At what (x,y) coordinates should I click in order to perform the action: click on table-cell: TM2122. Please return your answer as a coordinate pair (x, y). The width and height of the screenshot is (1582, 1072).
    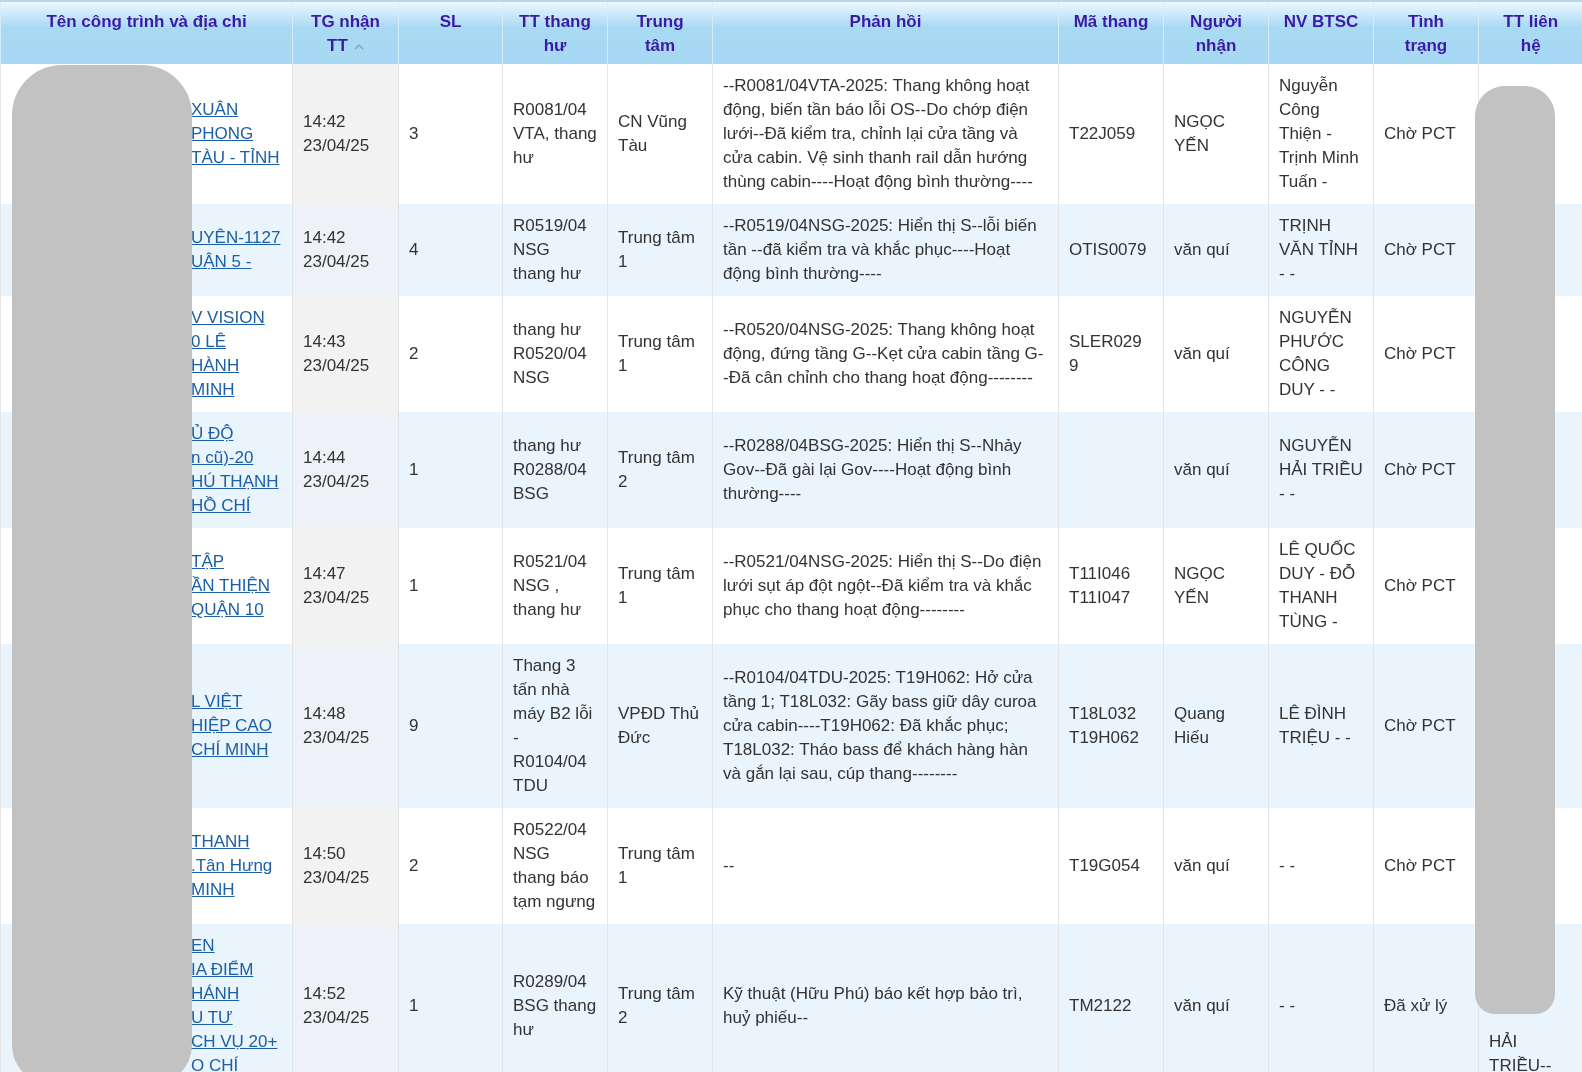
    Looking at the image, I should click on (1111, 998).